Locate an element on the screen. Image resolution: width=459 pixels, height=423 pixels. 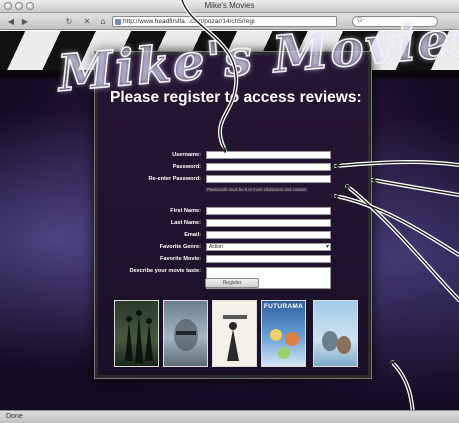
movie-poster-4: FUTURAMA is located at coordinates (283, 333).